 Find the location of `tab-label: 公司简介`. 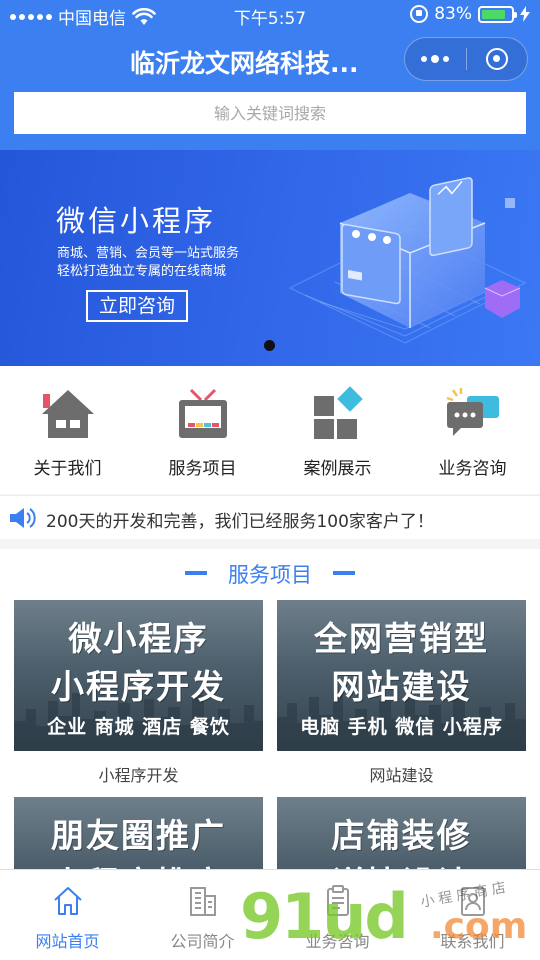

tab-label: 公司简介 is located at coordinates (202, 941).